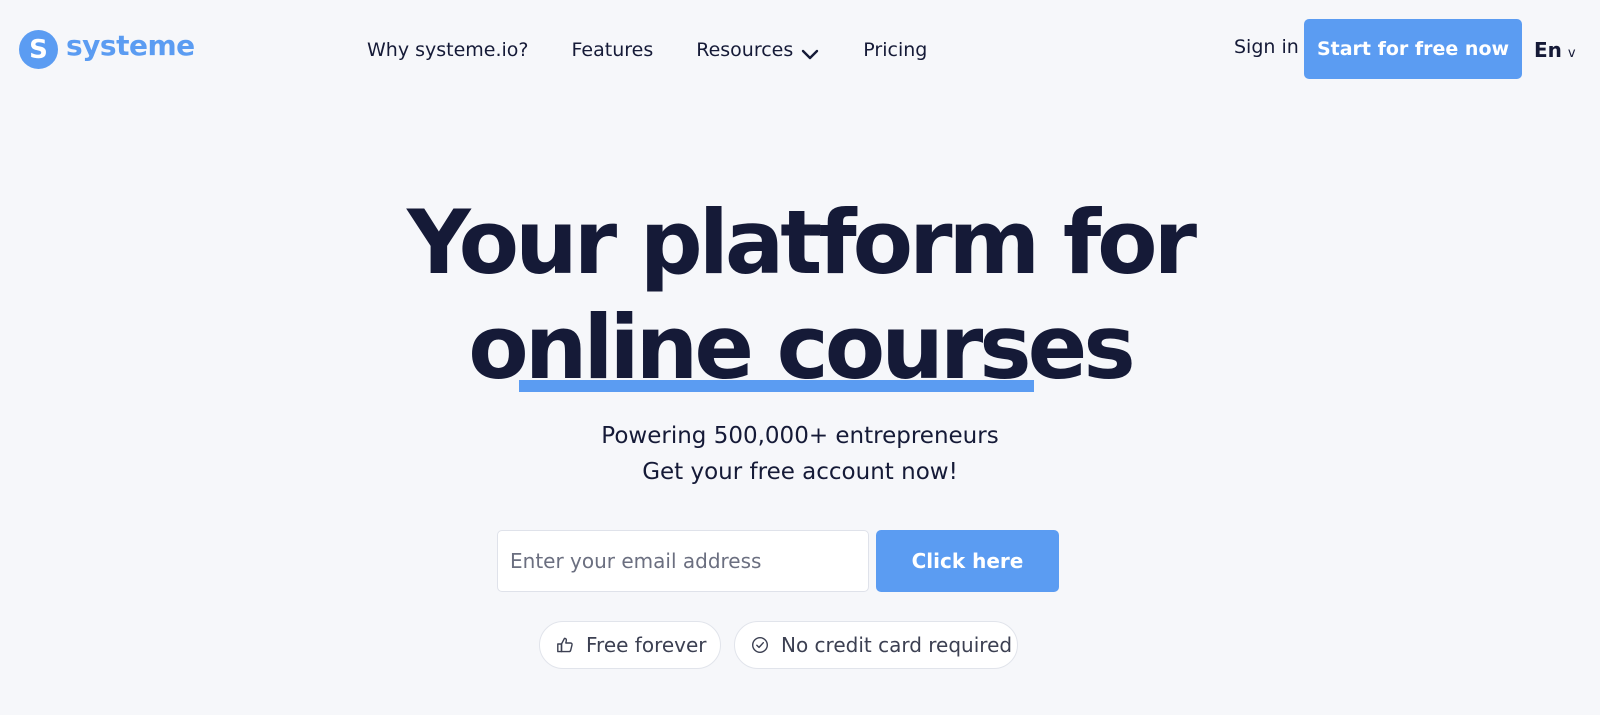 The width and height of the screenshot is (1600, 715). I want to click on logo-letter: S, so click(38, 50).